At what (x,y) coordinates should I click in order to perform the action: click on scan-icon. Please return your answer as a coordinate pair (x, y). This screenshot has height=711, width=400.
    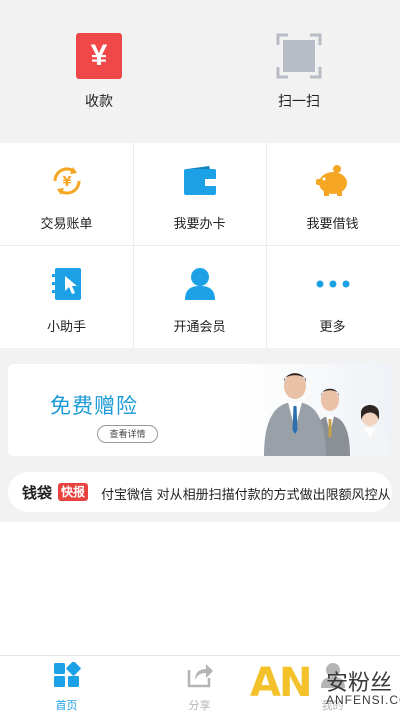
    Looking at the image, I should click on (299, 56).